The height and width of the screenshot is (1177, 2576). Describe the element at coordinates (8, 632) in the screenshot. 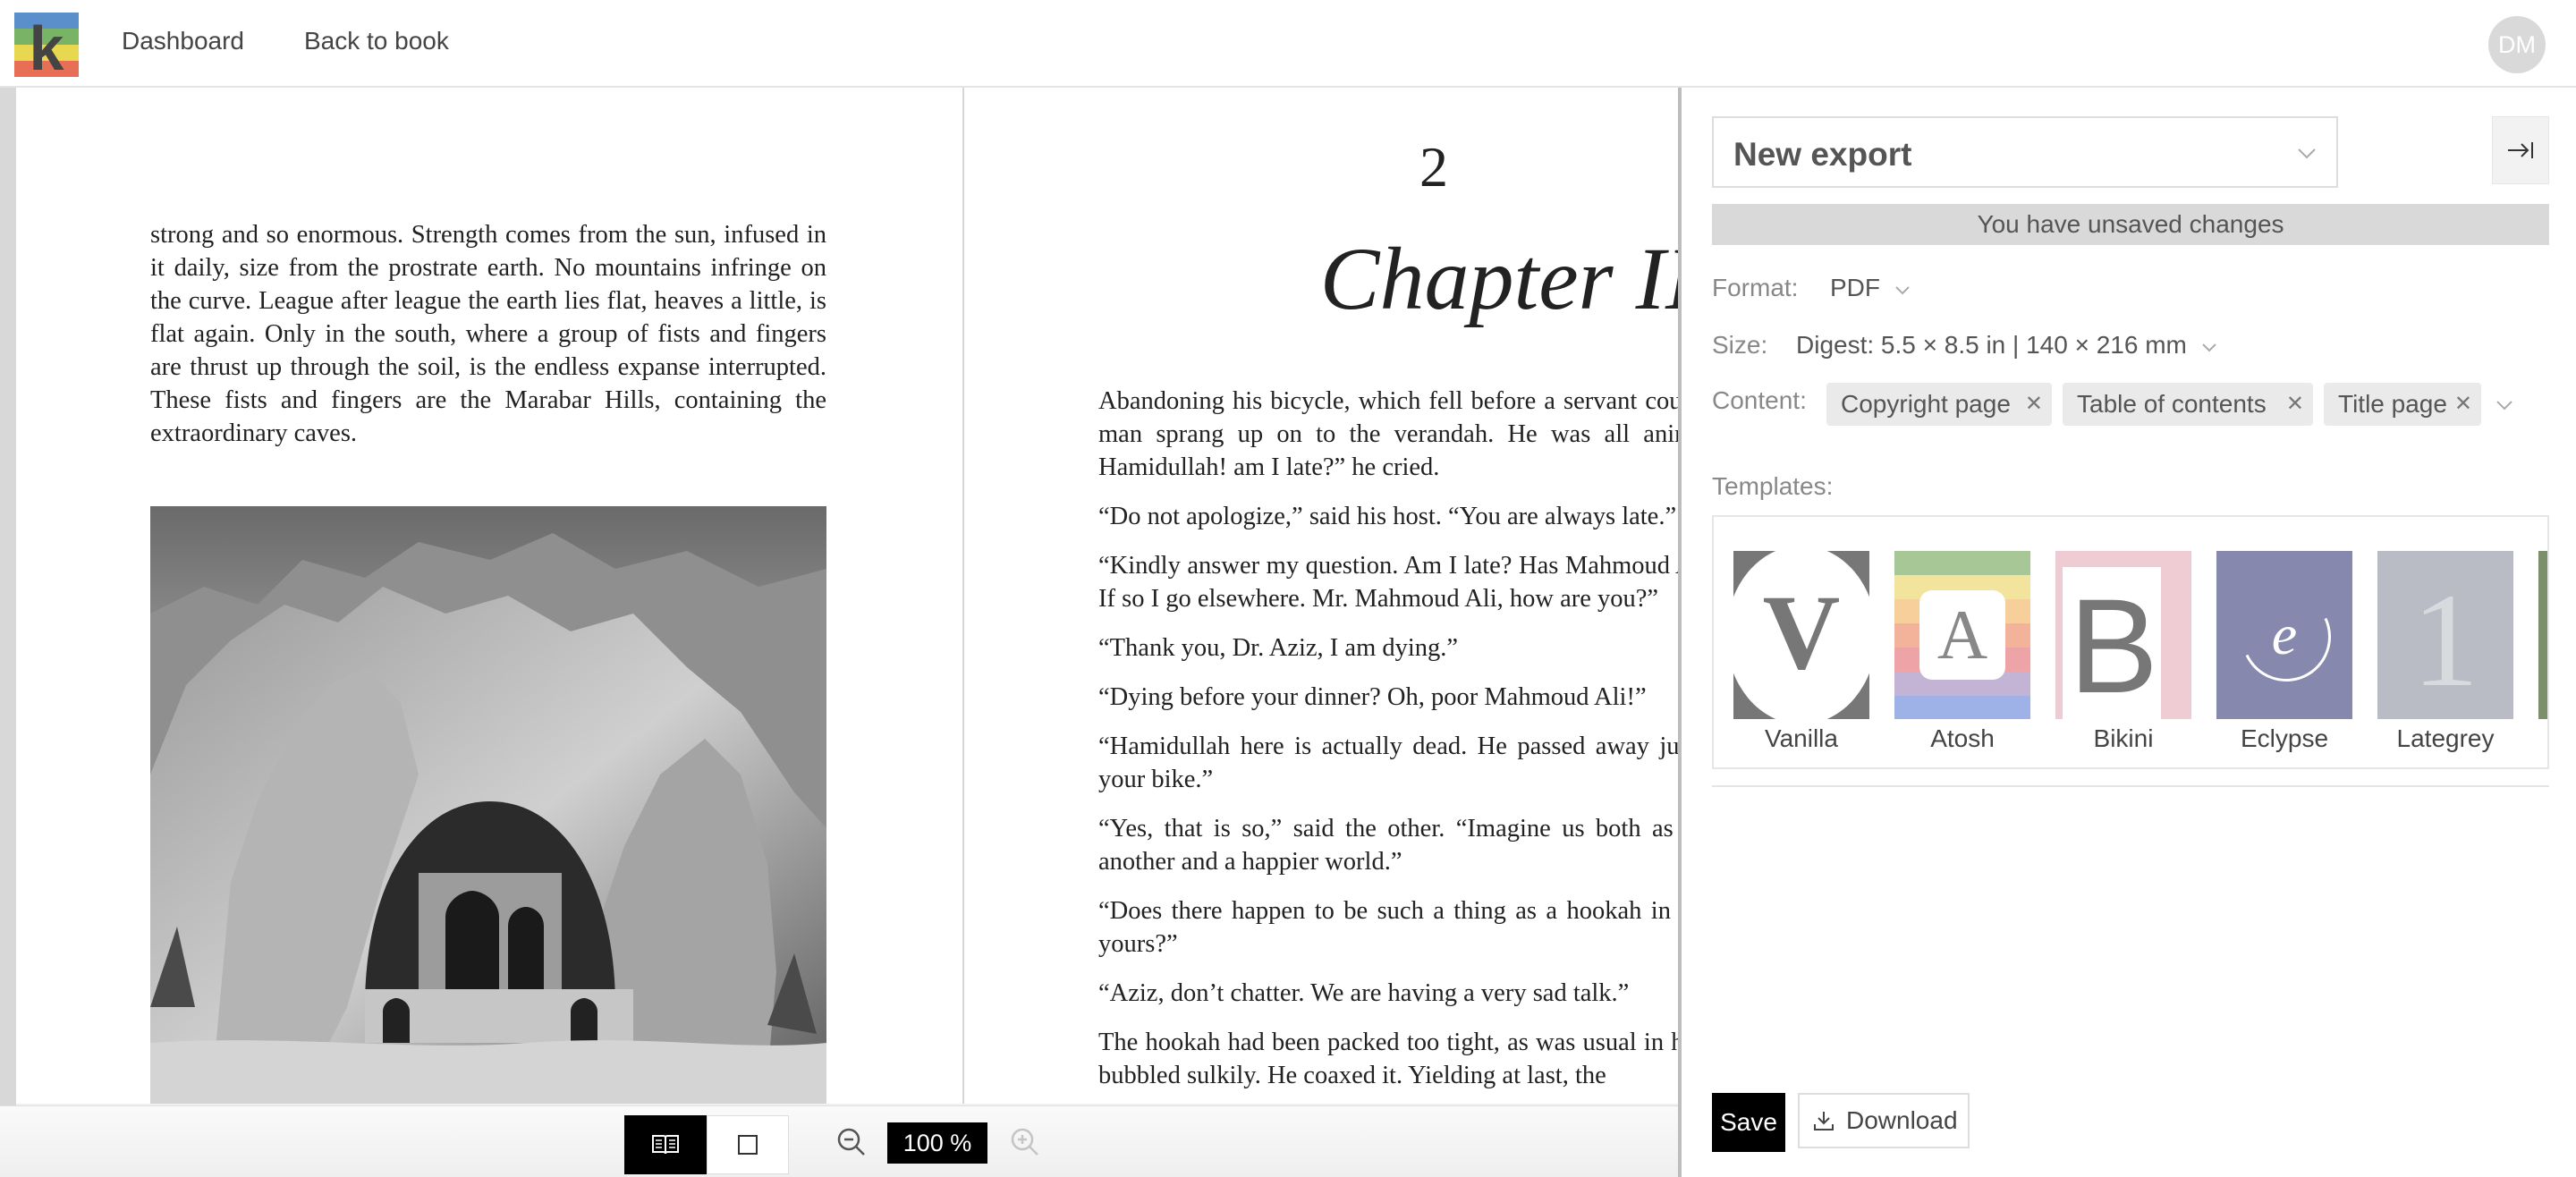

I see `left-edge` at that location.